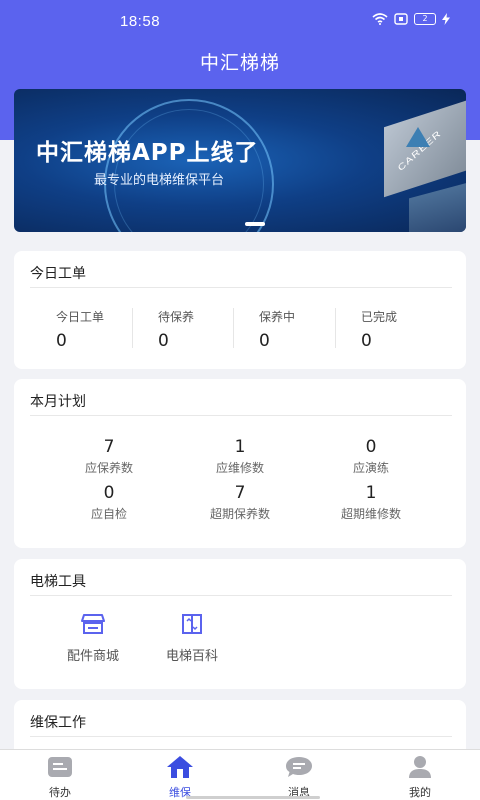 The image size is (480, 800). Describe the element at coordinates (108, 514) in the screenshot. I see `plan-label: 应自检` at that location.